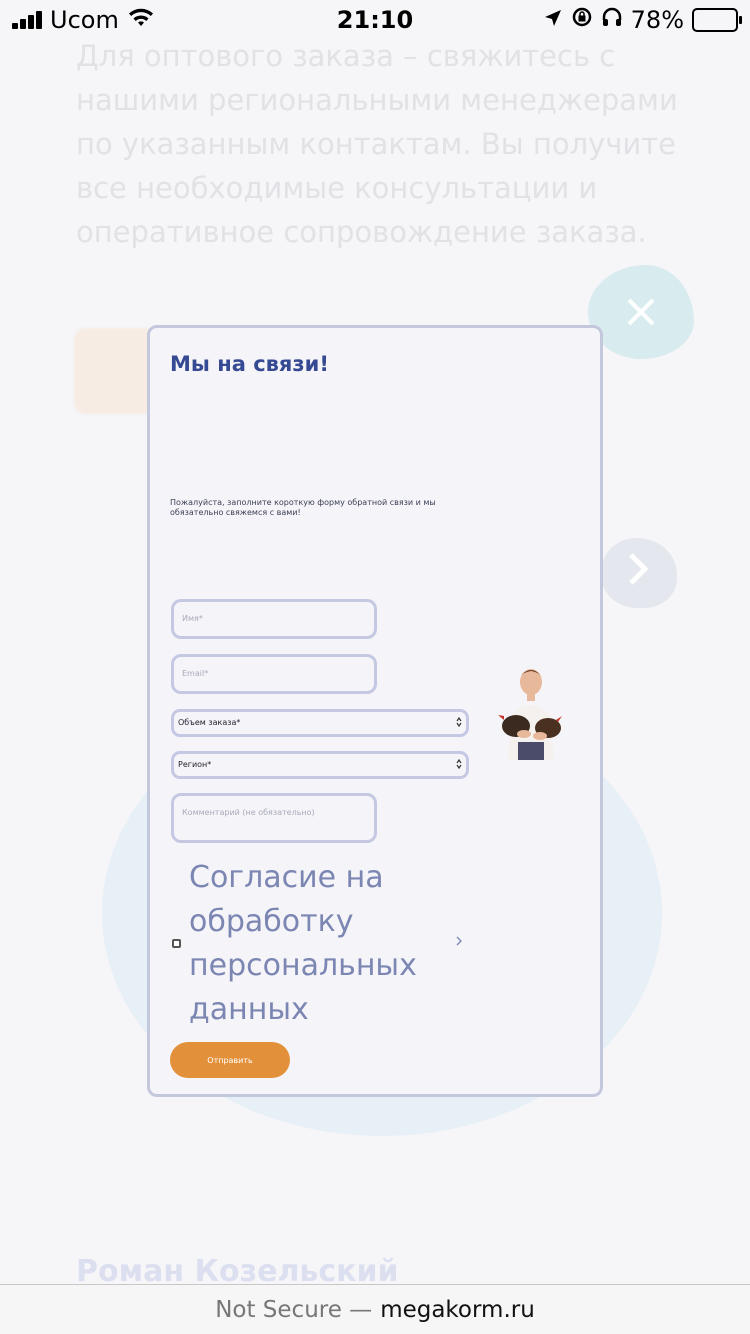  I want to click on close-modal-button, so click(641, 312).